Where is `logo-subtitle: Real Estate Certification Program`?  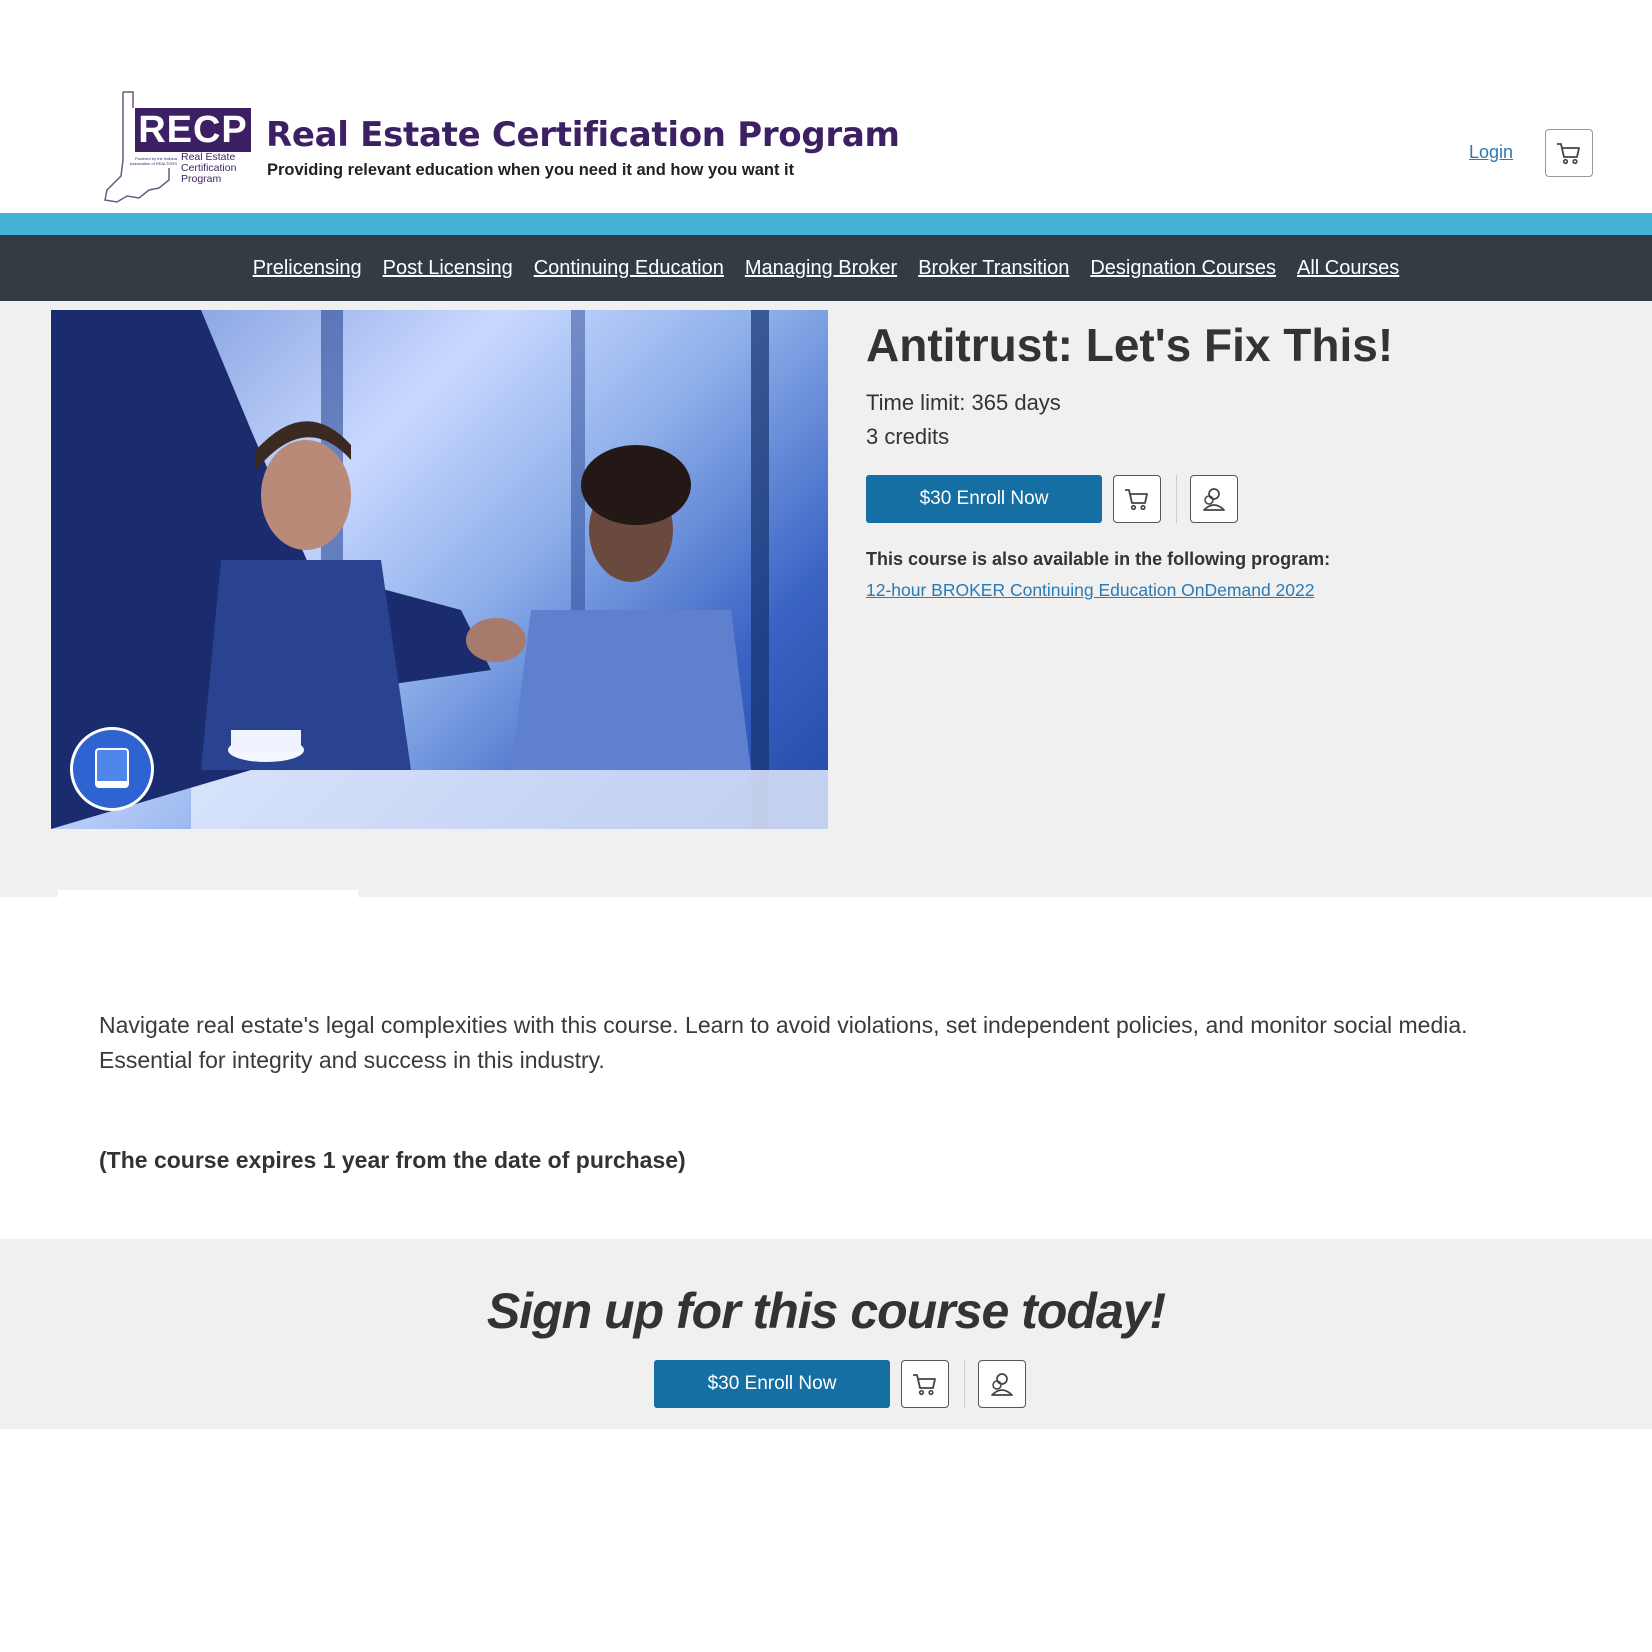
logo-subtitle: Real Estate Certification Program is located at coordinates (209, 168).